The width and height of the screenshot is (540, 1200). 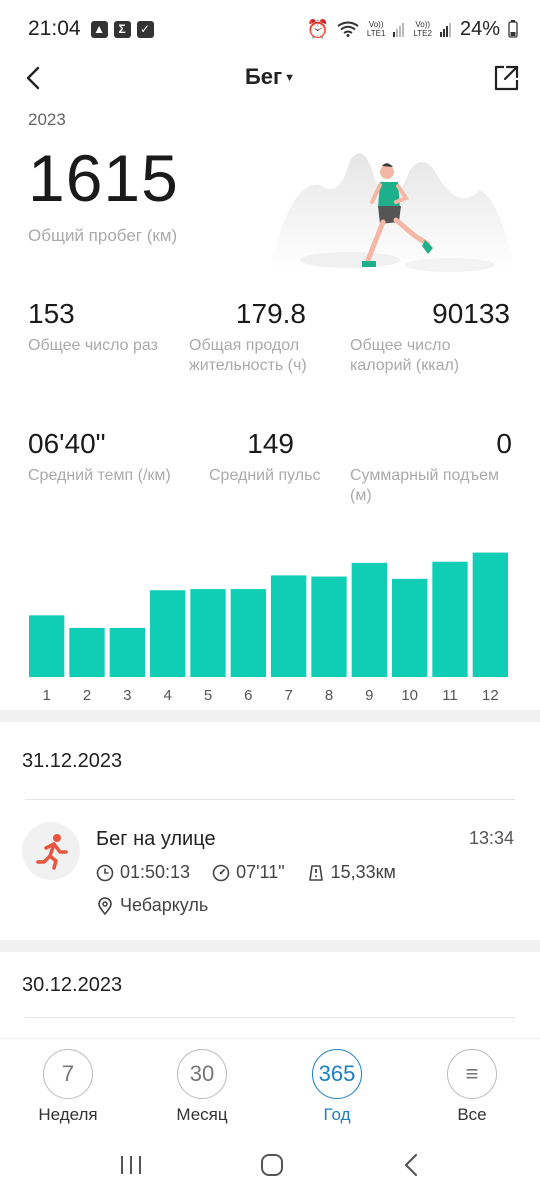 What do you see at coordinates (103, 235) in the screenshot?
I see `total-distance-label: Общий пробег (км)` at bounding box center [103, 235].